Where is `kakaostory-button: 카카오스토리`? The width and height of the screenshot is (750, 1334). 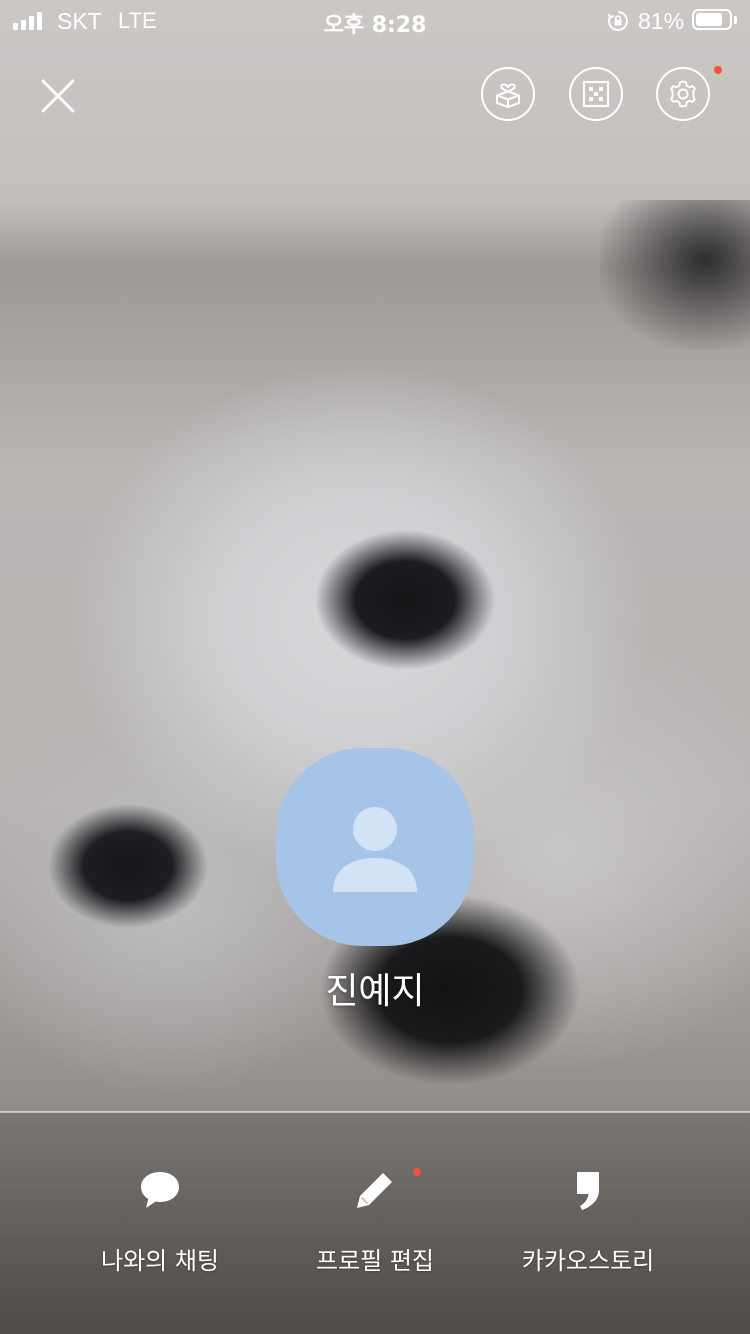 kakaostory-button: 카카오스토리 is located at coordinates (588, 1220).